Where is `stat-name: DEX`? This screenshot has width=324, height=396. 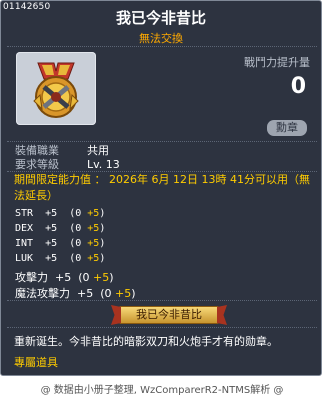
stat-name: DEX is located at coordinates (24, 228).